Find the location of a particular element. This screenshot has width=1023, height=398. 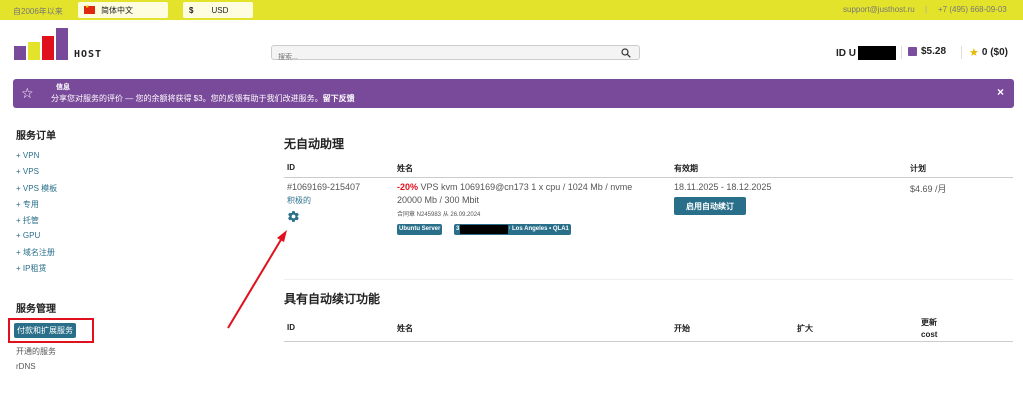

status-label: 积极的 is located at coordinates (299, 200).